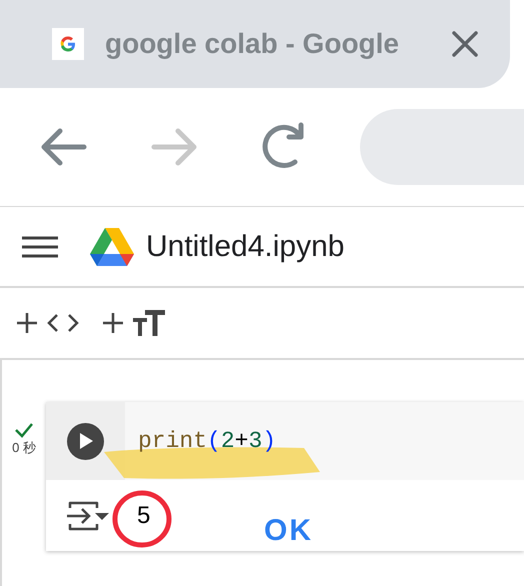  I want to click on tab-title: google colab - Google, so click(252, 44).